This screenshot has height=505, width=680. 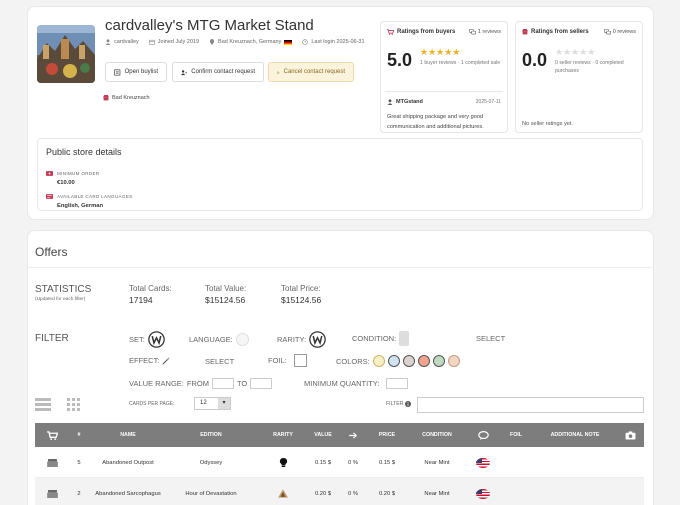 What do you see at coordinates (393, 361) in the screenshot?
I see `blue-mana-icon` at bounding box center [393, 361].